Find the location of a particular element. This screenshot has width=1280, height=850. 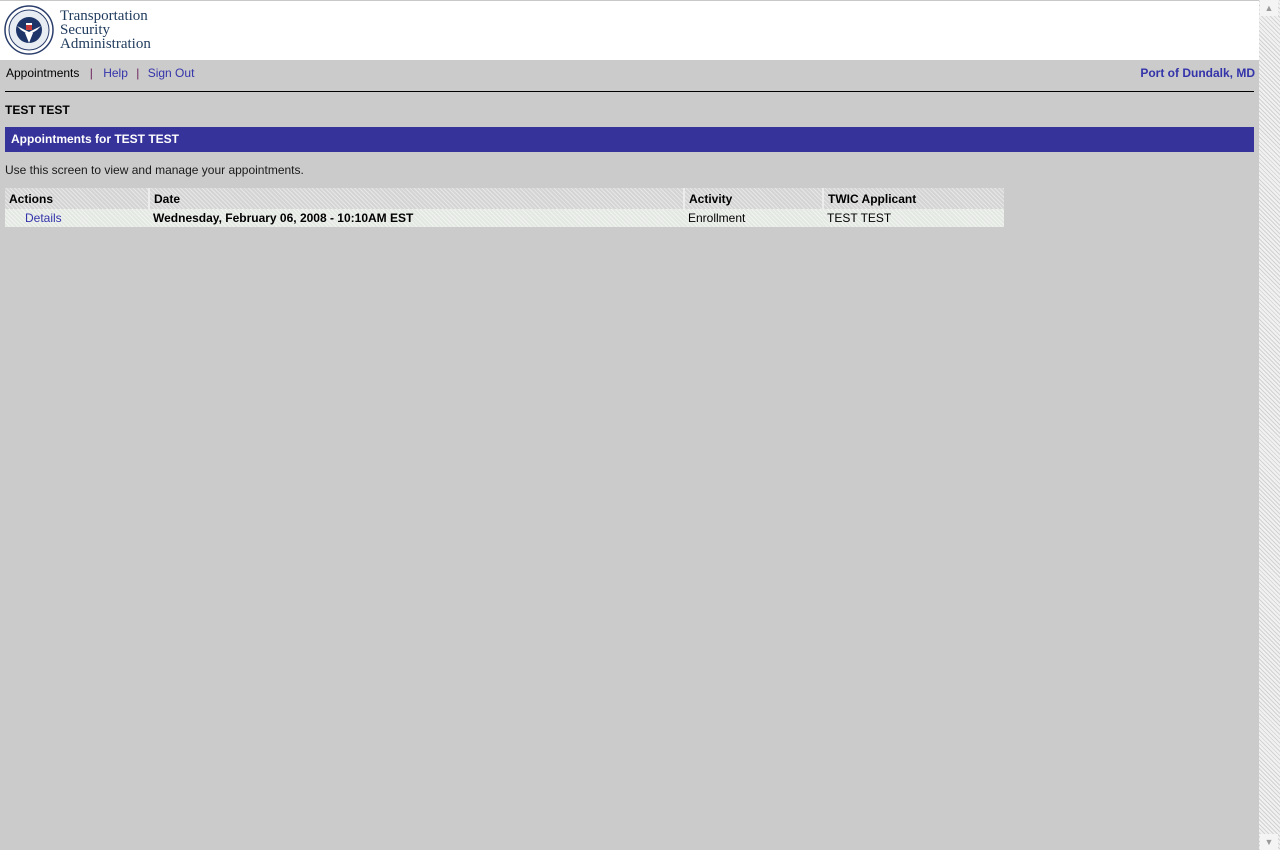

col-activity: Activity is located at coordinates (754, 198).